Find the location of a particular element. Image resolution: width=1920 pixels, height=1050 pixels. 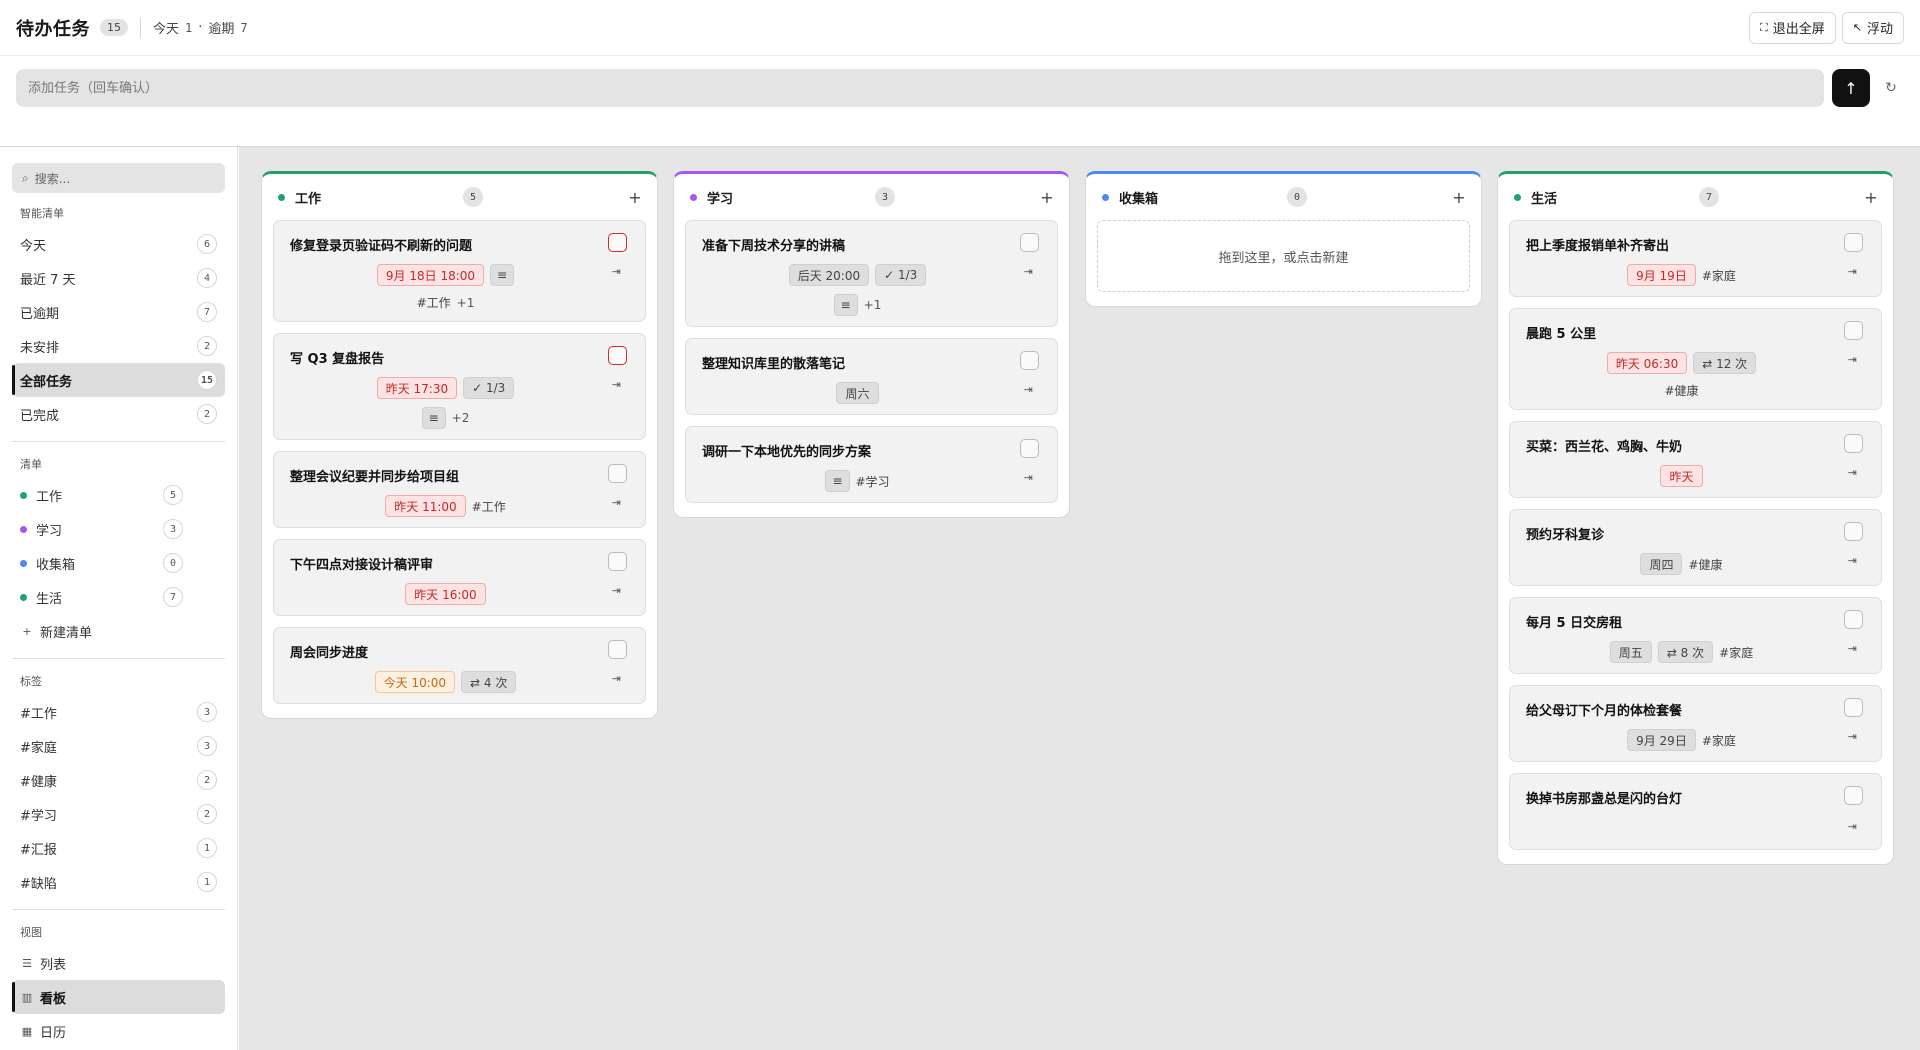

views-heading: 视图 is located at coordinates (31, 932).